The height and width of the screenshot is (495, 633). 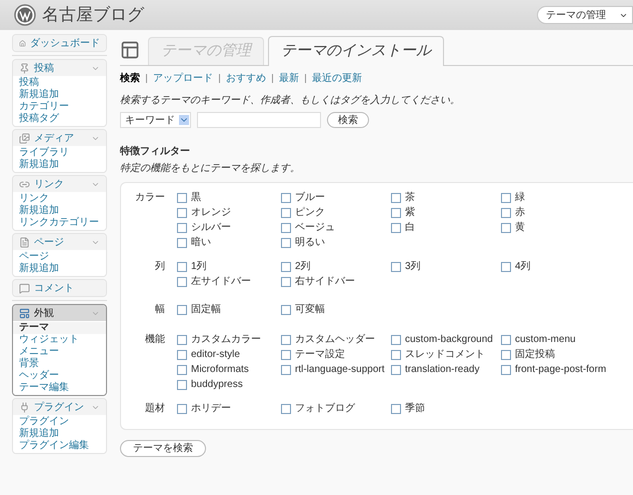 What do you see at coordinates (585, 15) in the screenshot?
I see `favorites-dropdown: テーマの管理` at bounding box center [585, 15].